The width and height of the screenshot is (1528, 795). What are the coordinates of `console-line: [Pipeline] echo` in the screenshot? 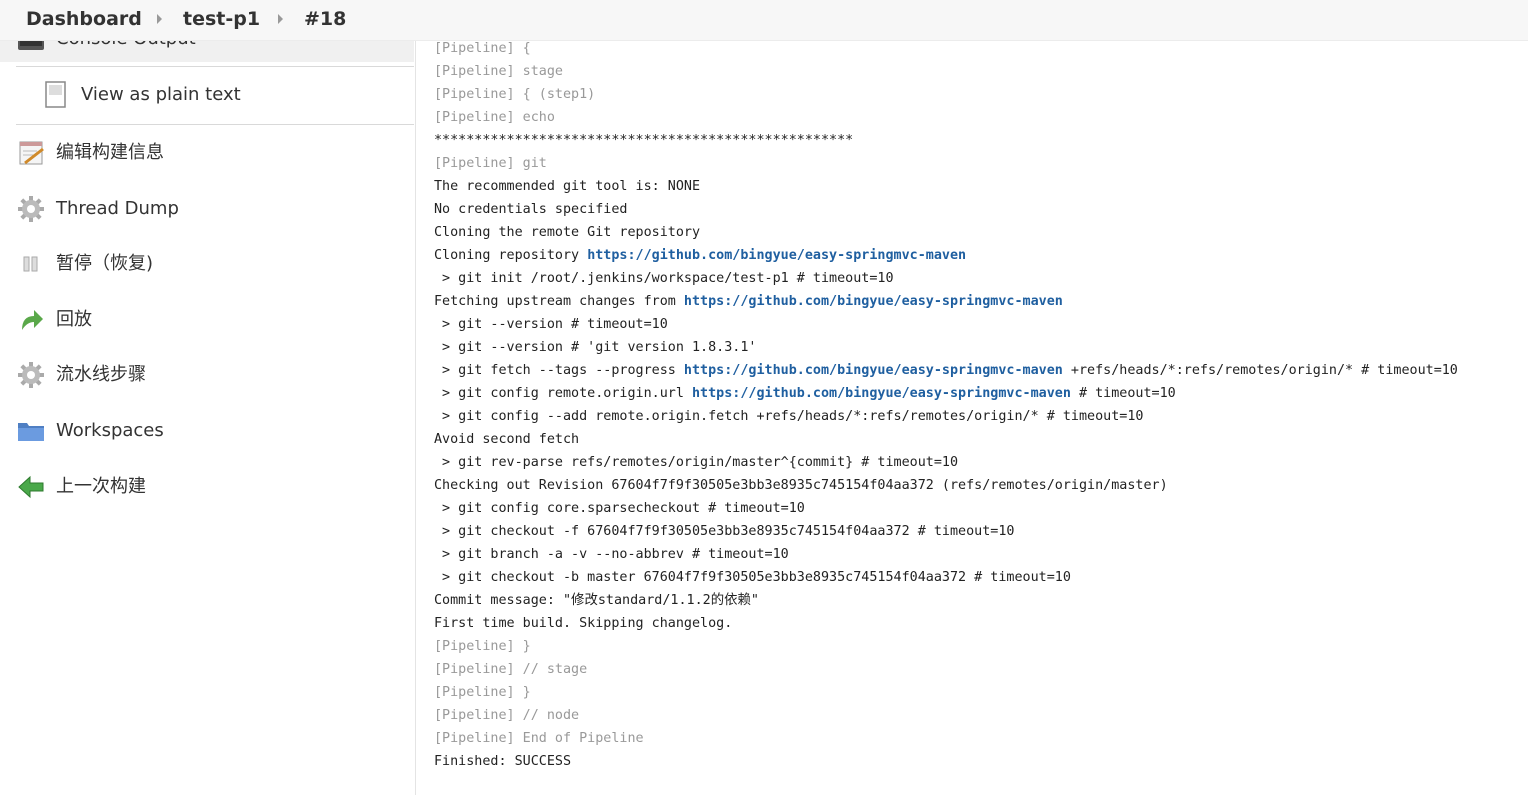 It's located at (979, 117).